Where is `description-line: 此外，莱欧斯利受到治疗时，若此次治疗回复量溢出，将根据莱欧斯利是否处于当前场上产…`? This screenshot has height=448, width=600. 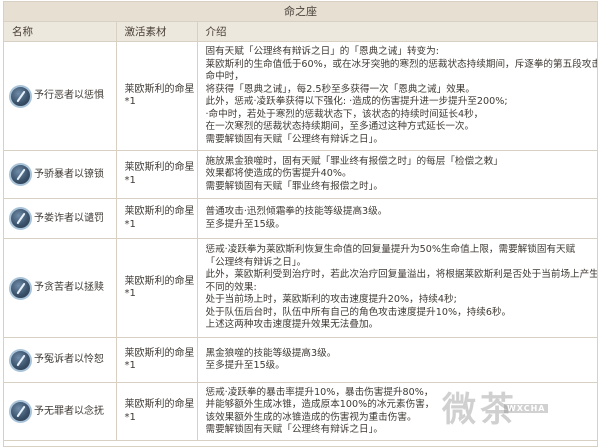 description-line: 此外，莱欧斯利受到治疗时，若此次治疗回复量溢出，将根据莱欧斯利是否处于当前场上产… is located at coordinates (401, 275).